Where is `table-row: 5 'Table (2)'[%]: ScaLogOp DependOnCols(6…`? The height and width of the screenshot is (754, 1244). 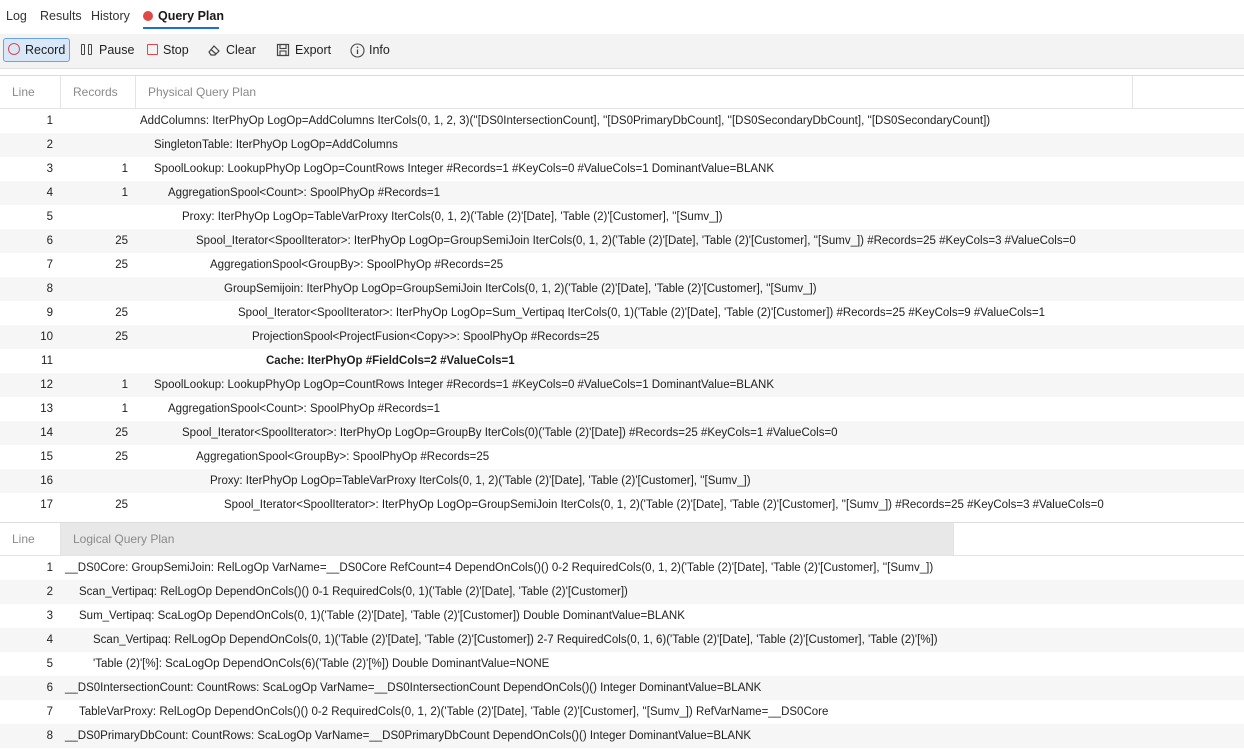
table-row: 5 'Table (2)'[%]: ScaLogOp DependOnCols(6… is located at coordinates (622, 664).